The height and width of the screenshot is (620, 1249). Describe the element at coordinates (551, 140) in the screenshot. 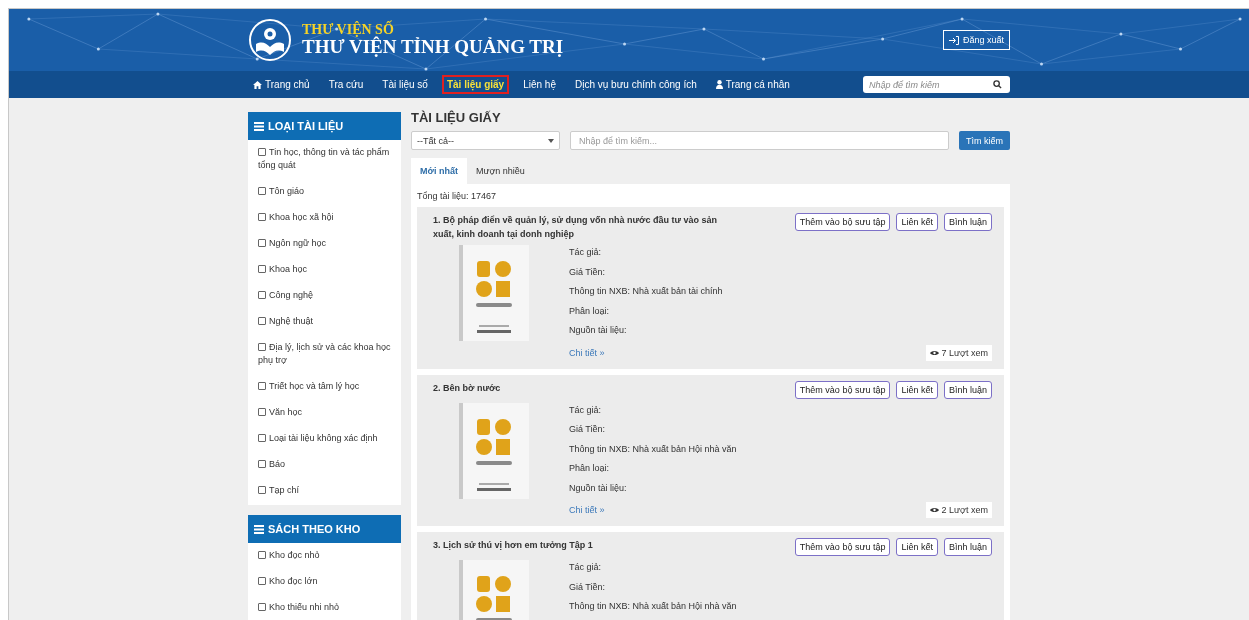

I see `caret-icon` at that location.